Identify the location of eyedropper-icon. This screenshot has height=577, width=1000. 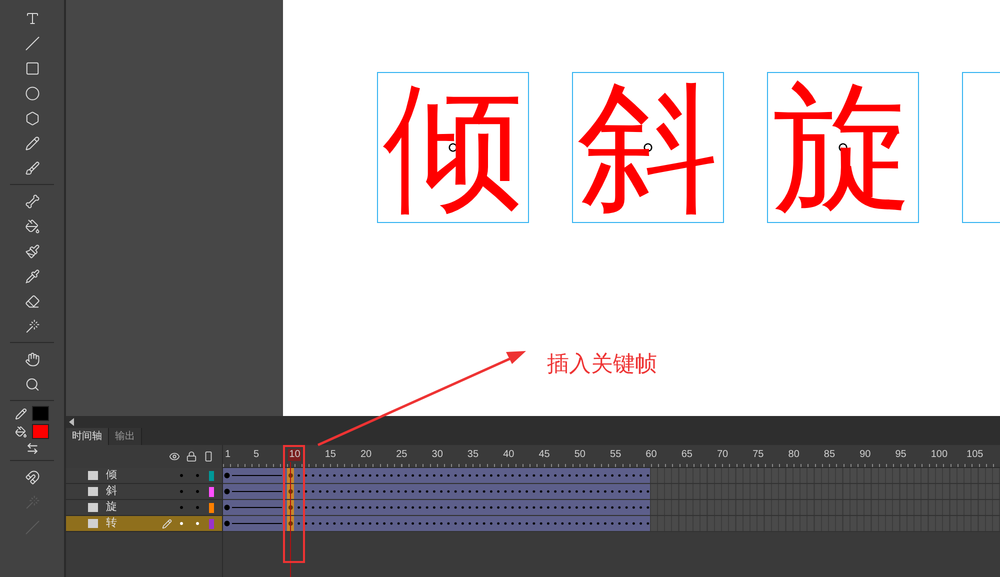
(32, 276).